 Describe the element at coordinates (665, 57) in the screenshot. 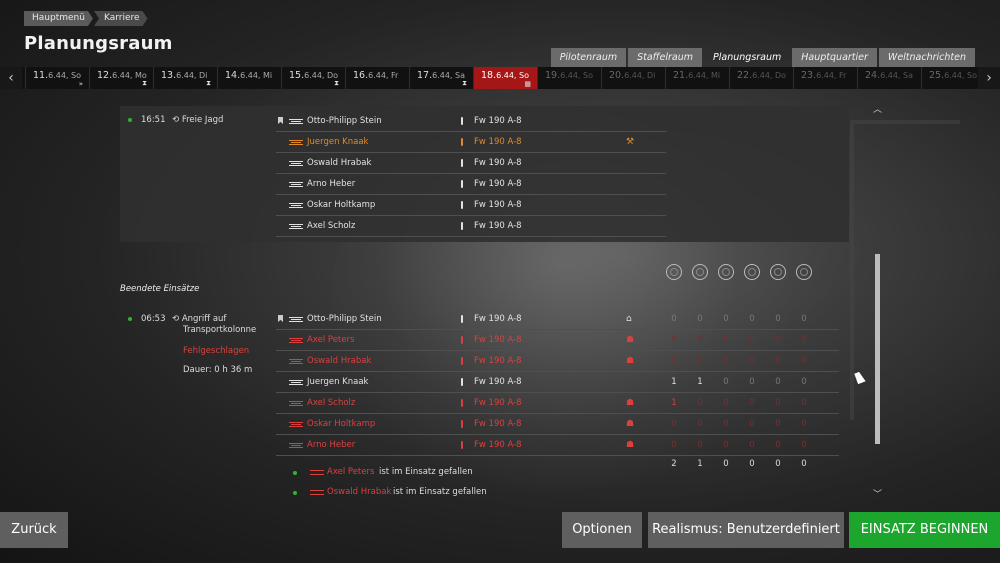

I see `tab-squadron-room: Staffelraum` at that location.